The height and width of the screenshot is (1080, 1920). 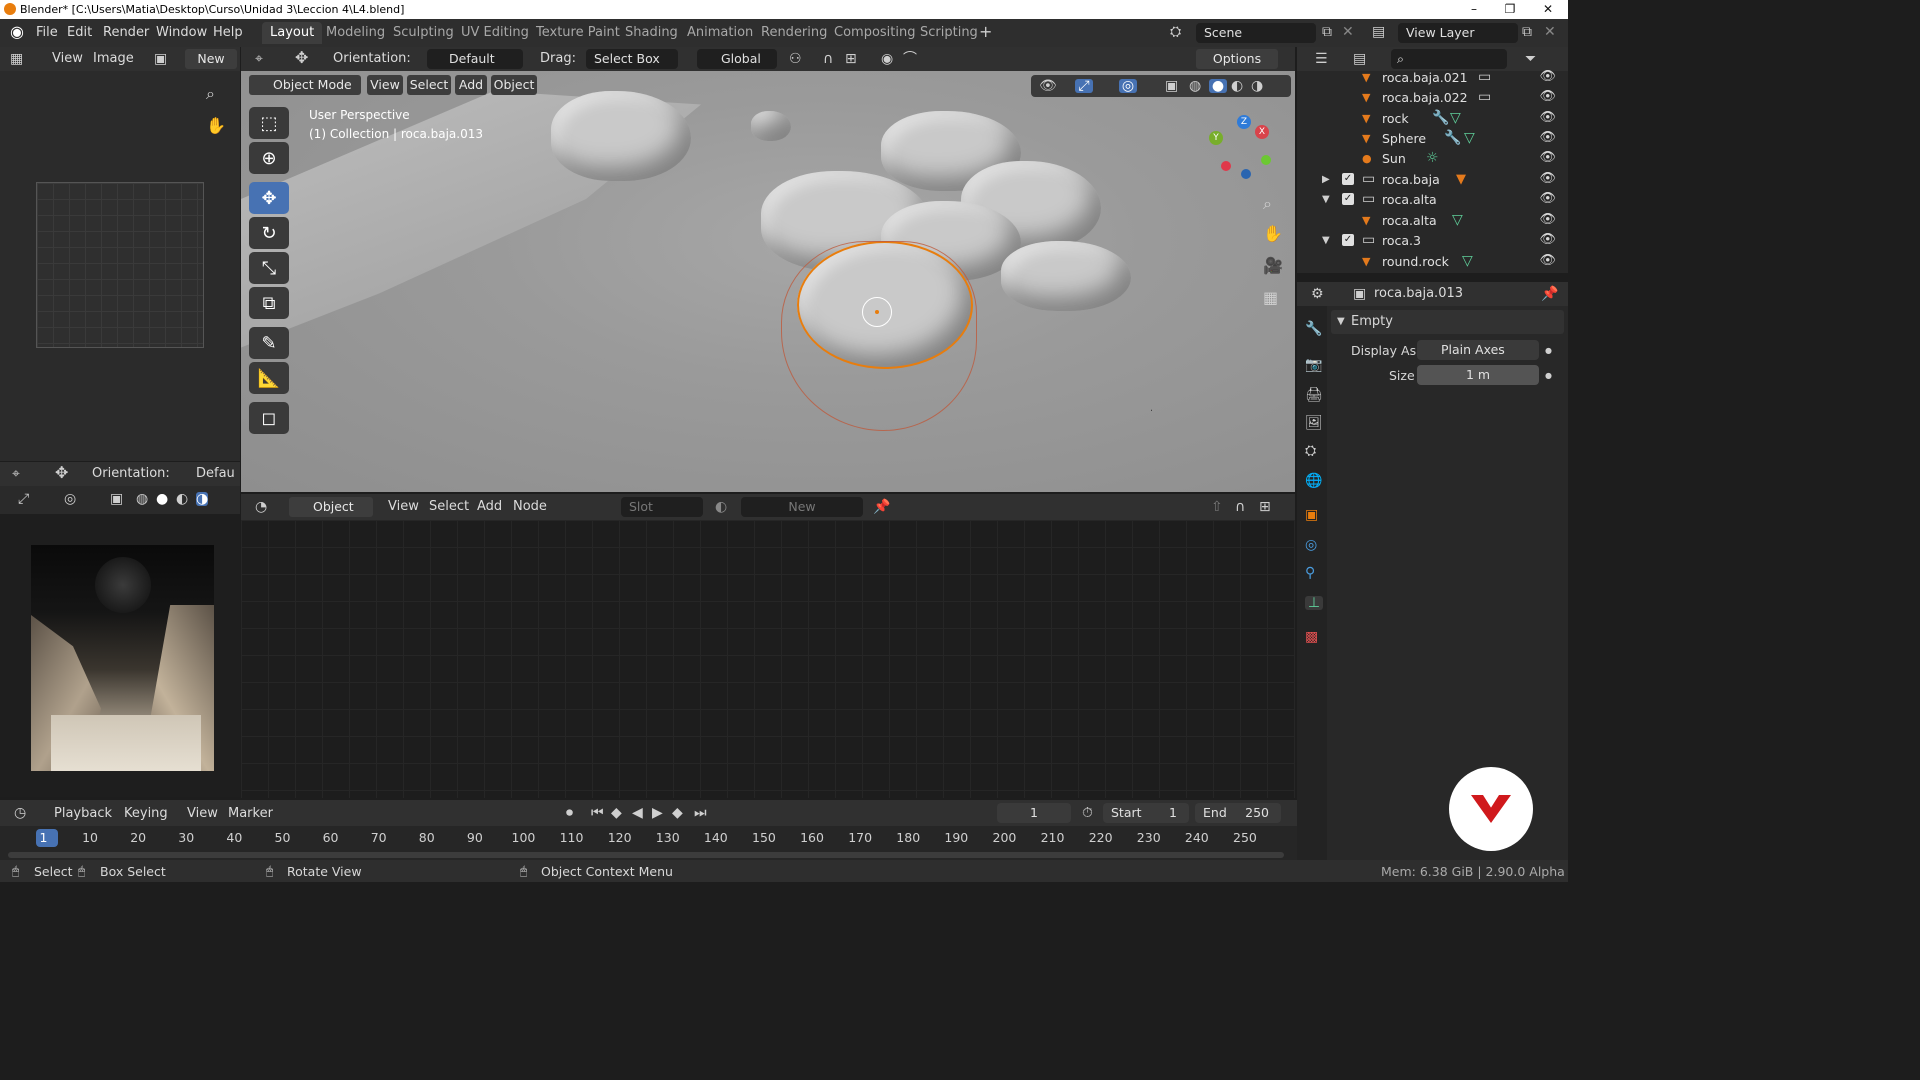 I want to click on node-view-menu: View, so click(x=403, y=506).